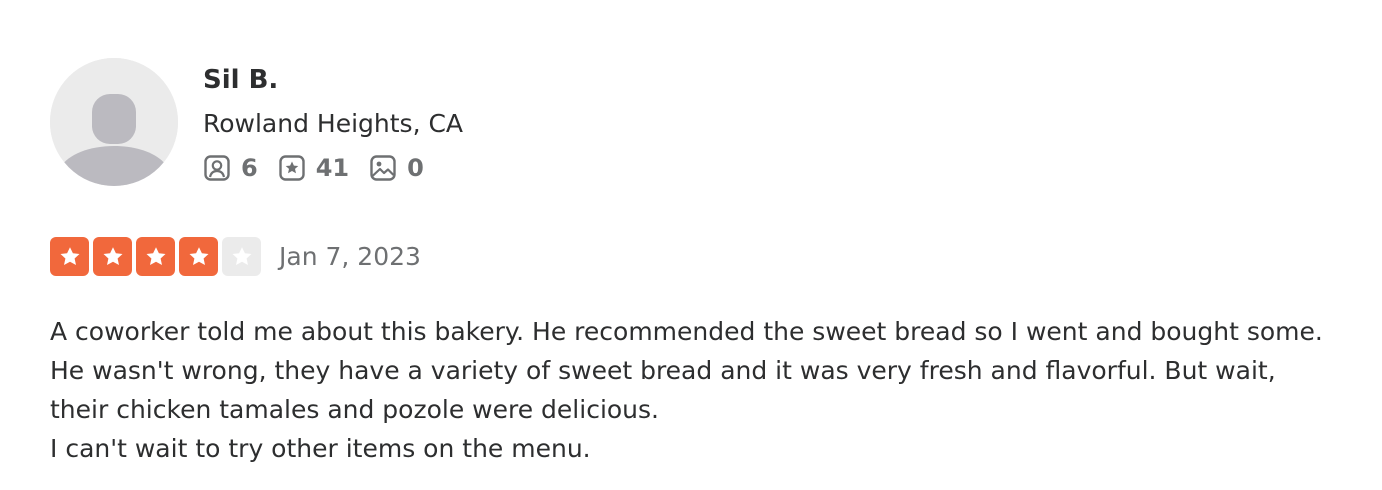 The height and width of the screenshot is (490, 1382). I want to click on friends-count: 6, so click(249, 168).